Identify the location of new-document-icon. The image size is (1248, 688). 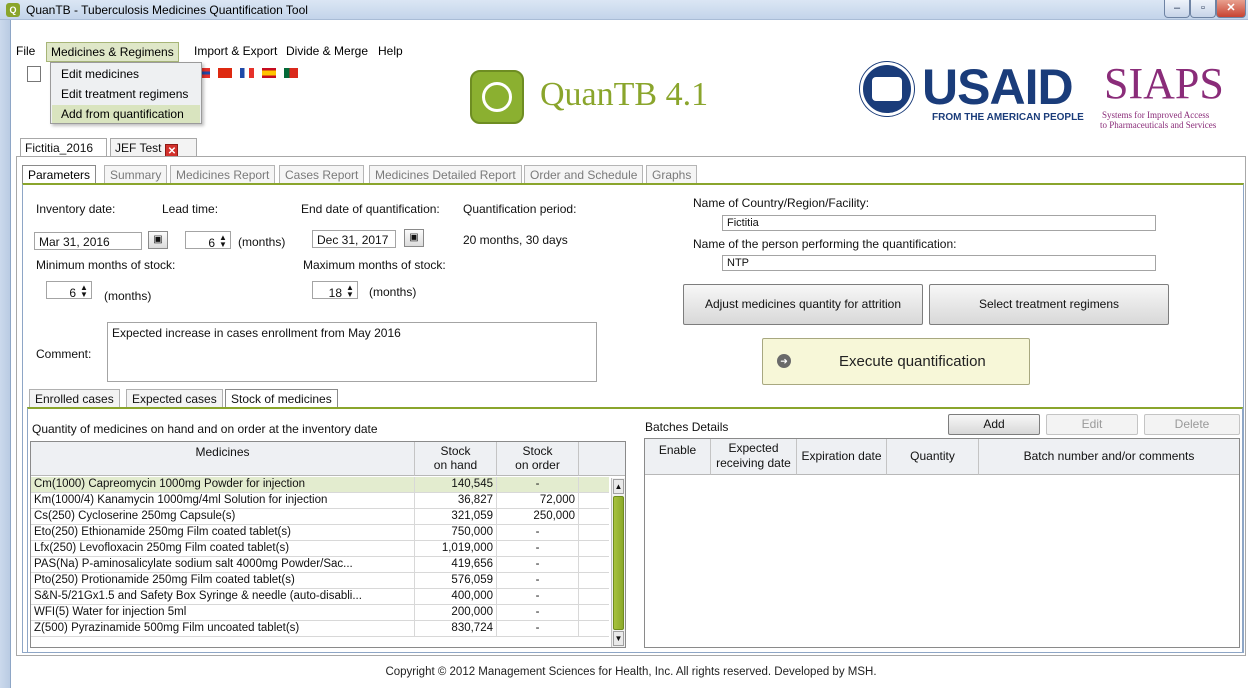
(34, 74).